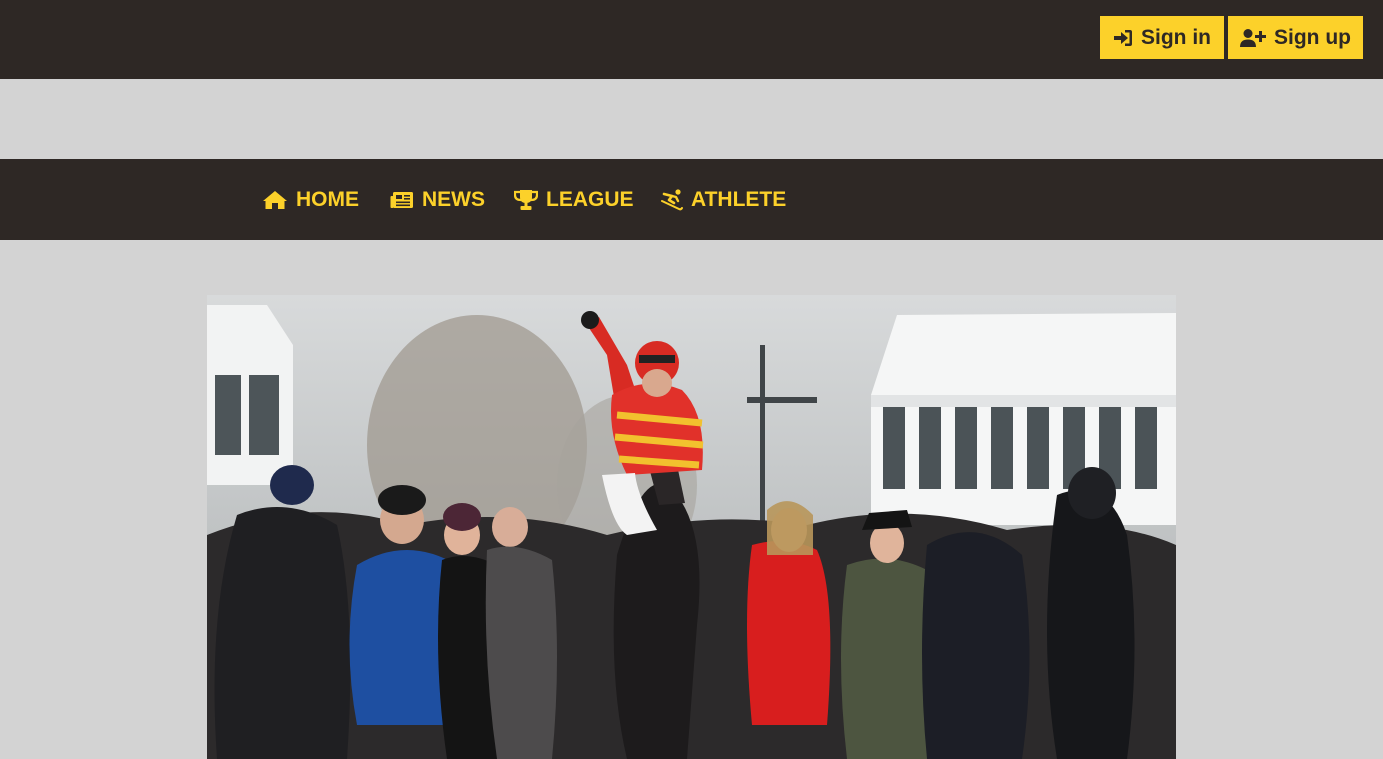 The width and height of the screenshot is (1383, 759). Describe the element at coordinates (402, 200) in the screenshot. I see `newspaper-icon` at that location.